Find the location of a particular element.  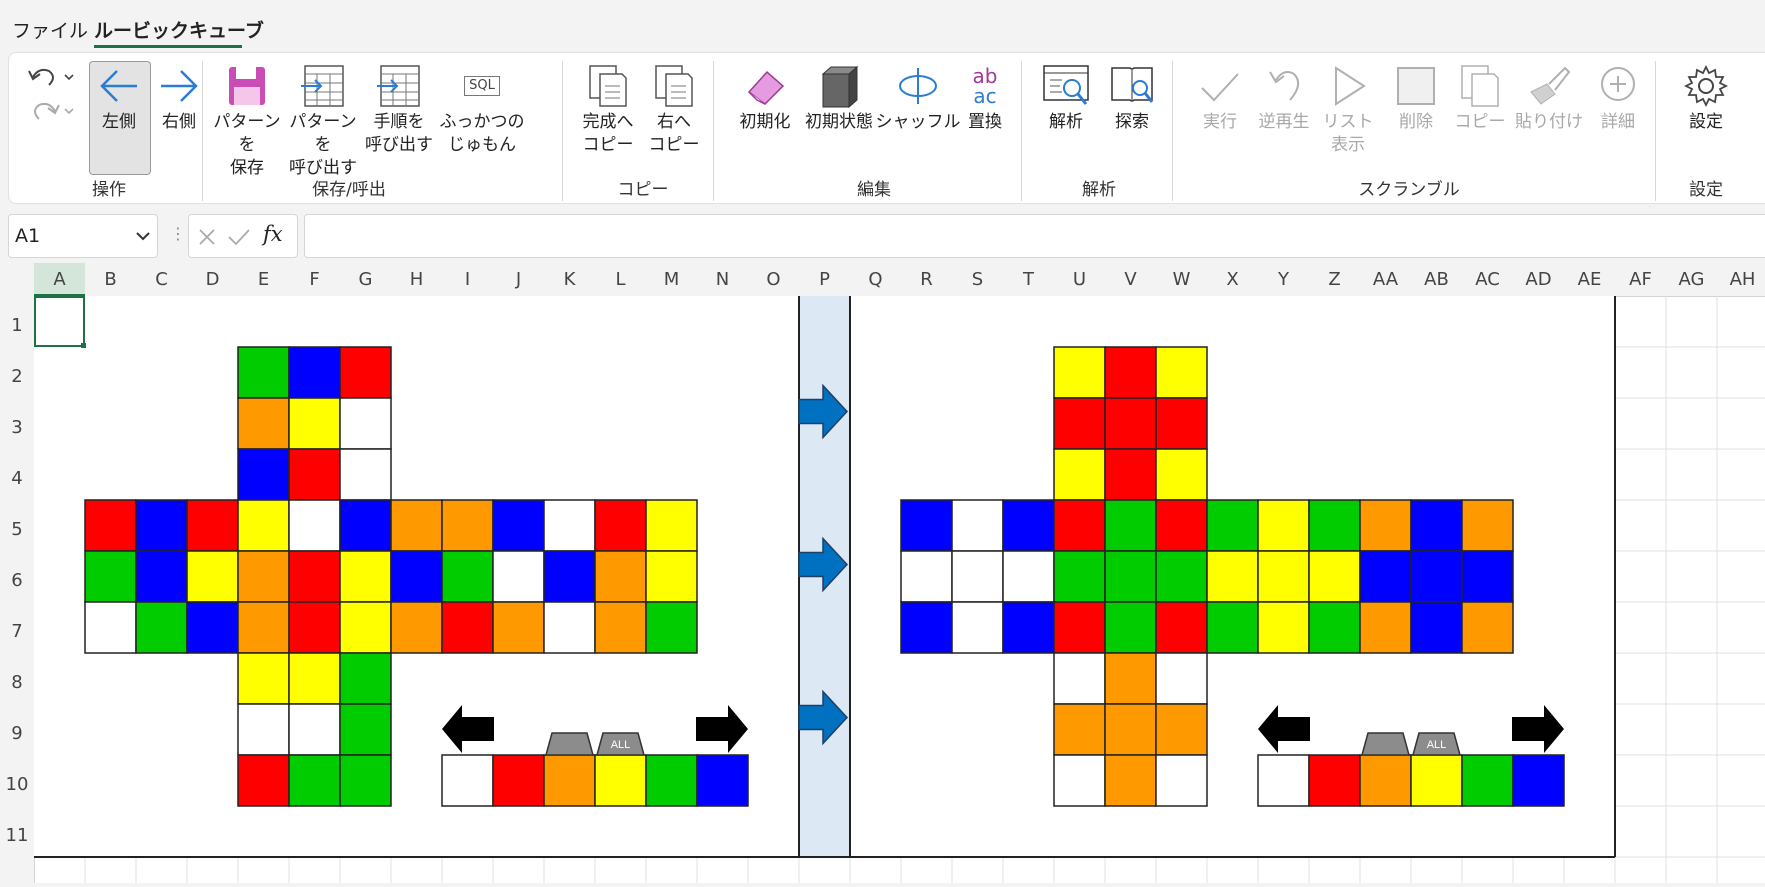

restore-spell-button: SQL ふっかつの じゅもん is located at coordinates (482, 109).